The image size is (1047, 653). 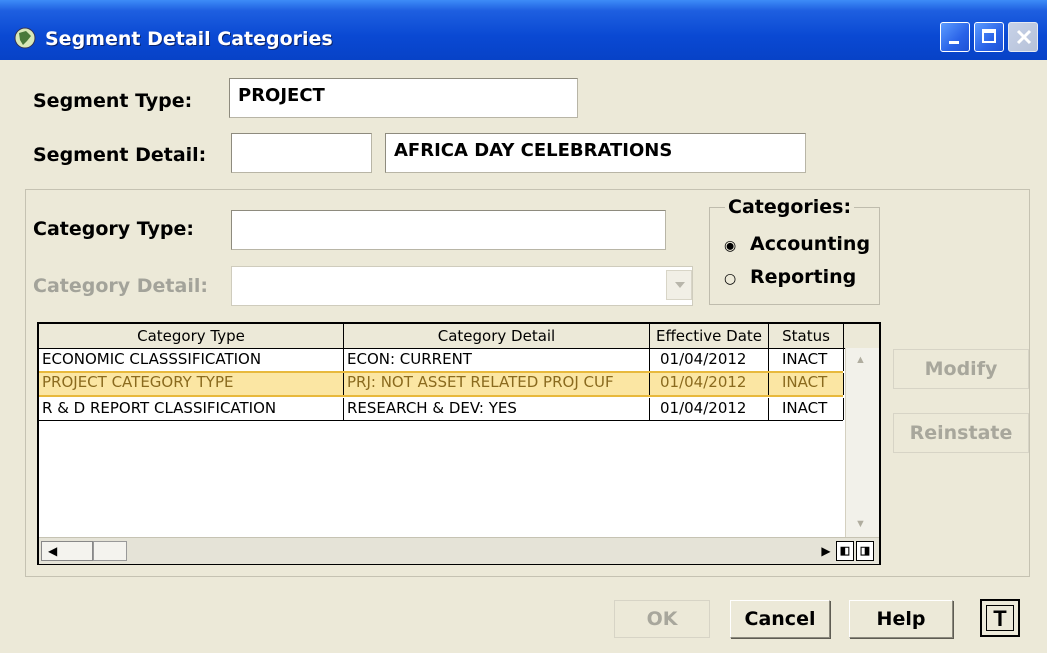 What do you see at coordinates (662, 619) in the screenshot?
I see `ok-button: OK` at bounding box center [662, 619].